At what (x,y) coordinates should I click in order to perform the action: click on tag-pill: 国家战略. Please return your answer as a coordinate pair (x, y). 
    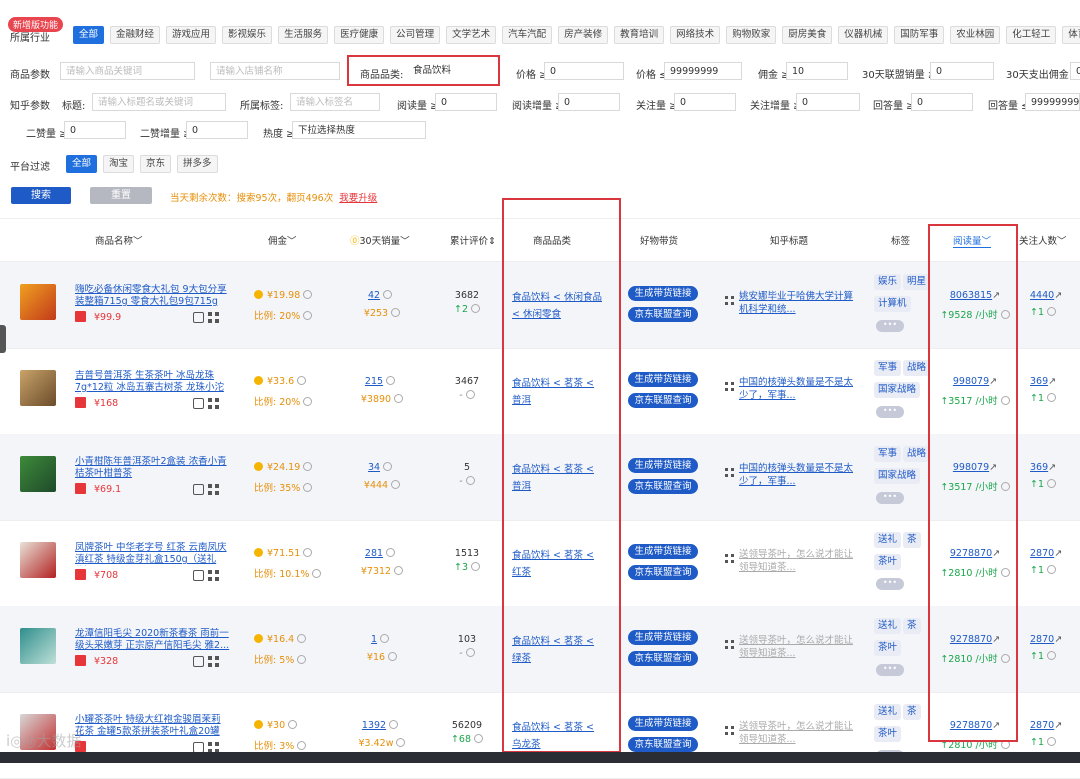
    Looking at the image, I should click on (897, 390).